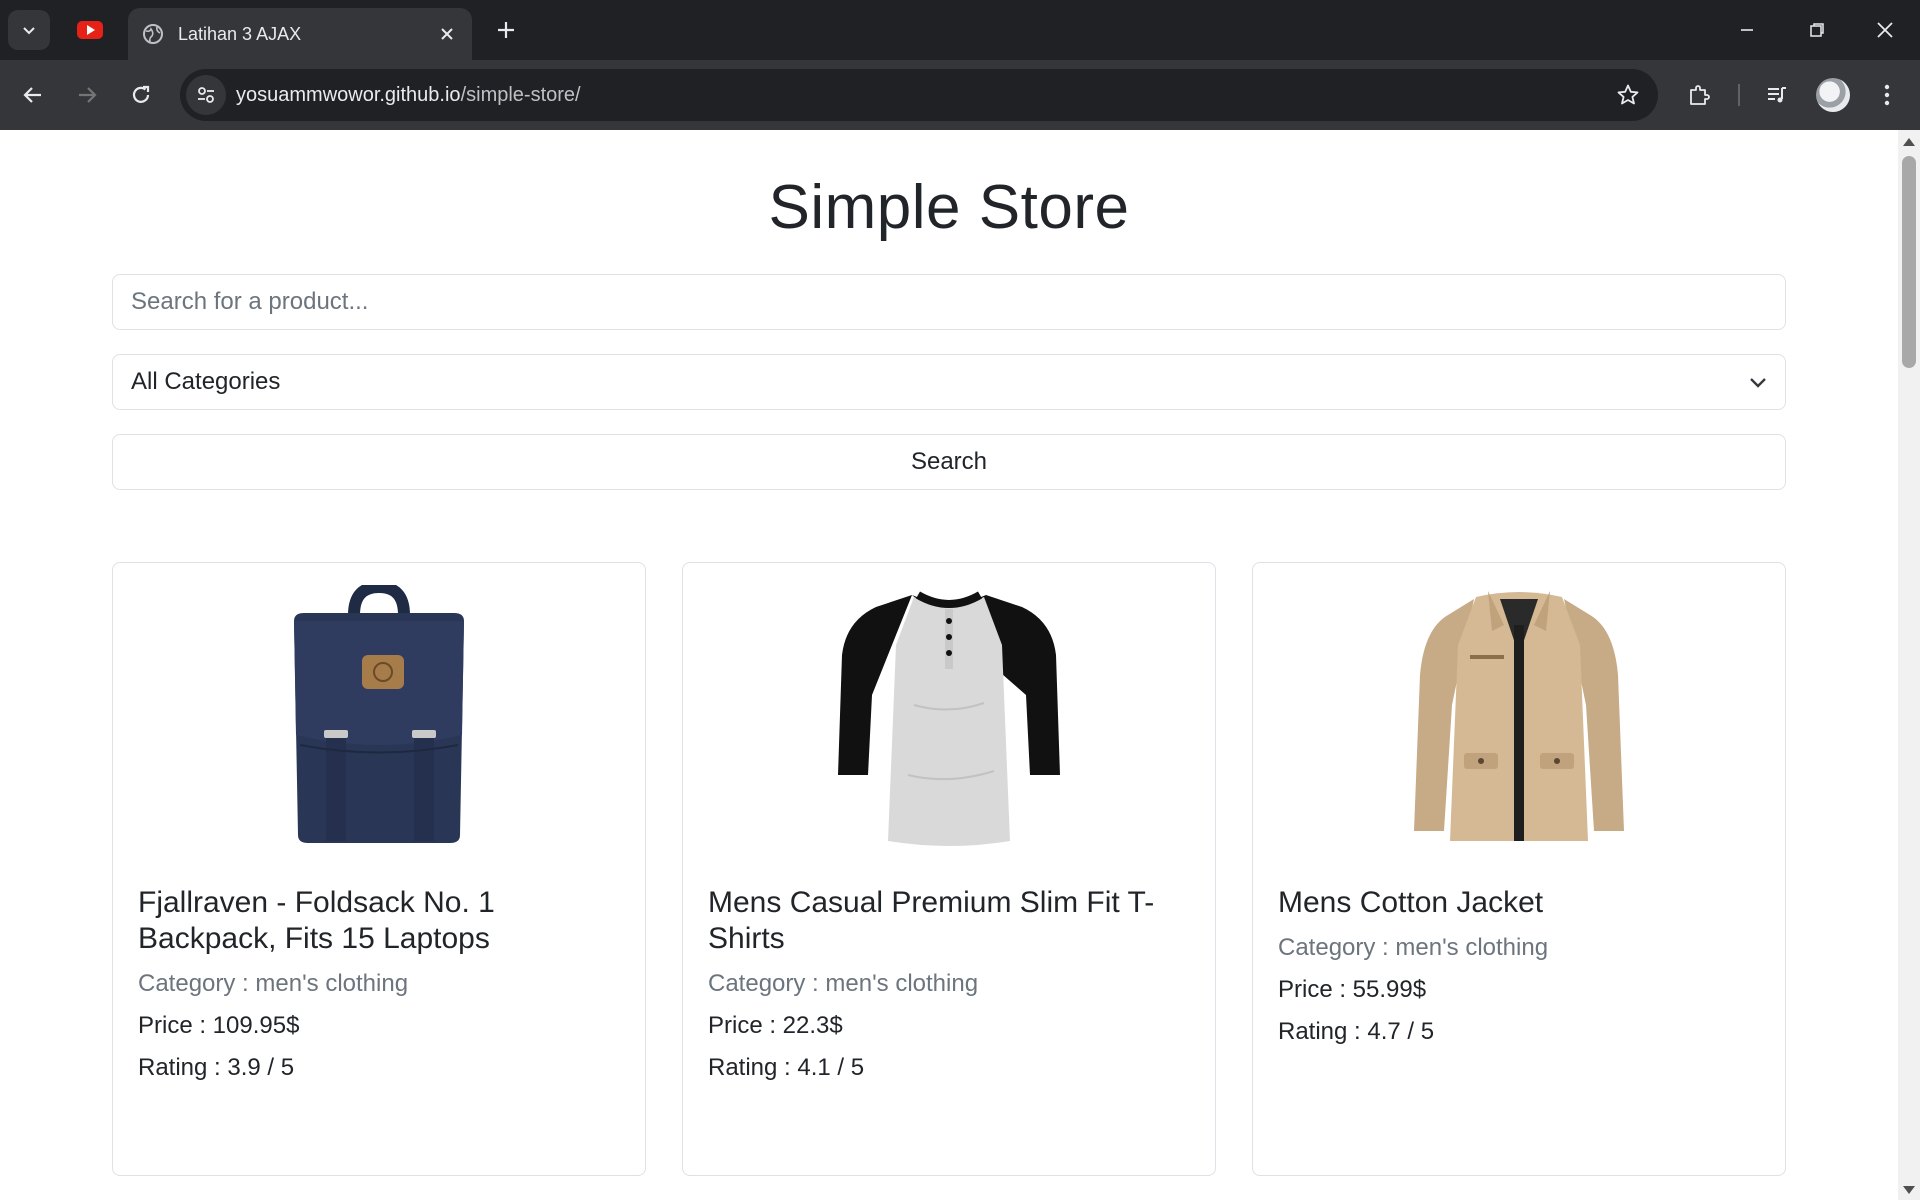 The image size is (1920, 1200). What do you see at coordinates (775, 1025) in the screenshot?
I see `product-price: Price : 22.3$` at bounding box center [775, 1025].